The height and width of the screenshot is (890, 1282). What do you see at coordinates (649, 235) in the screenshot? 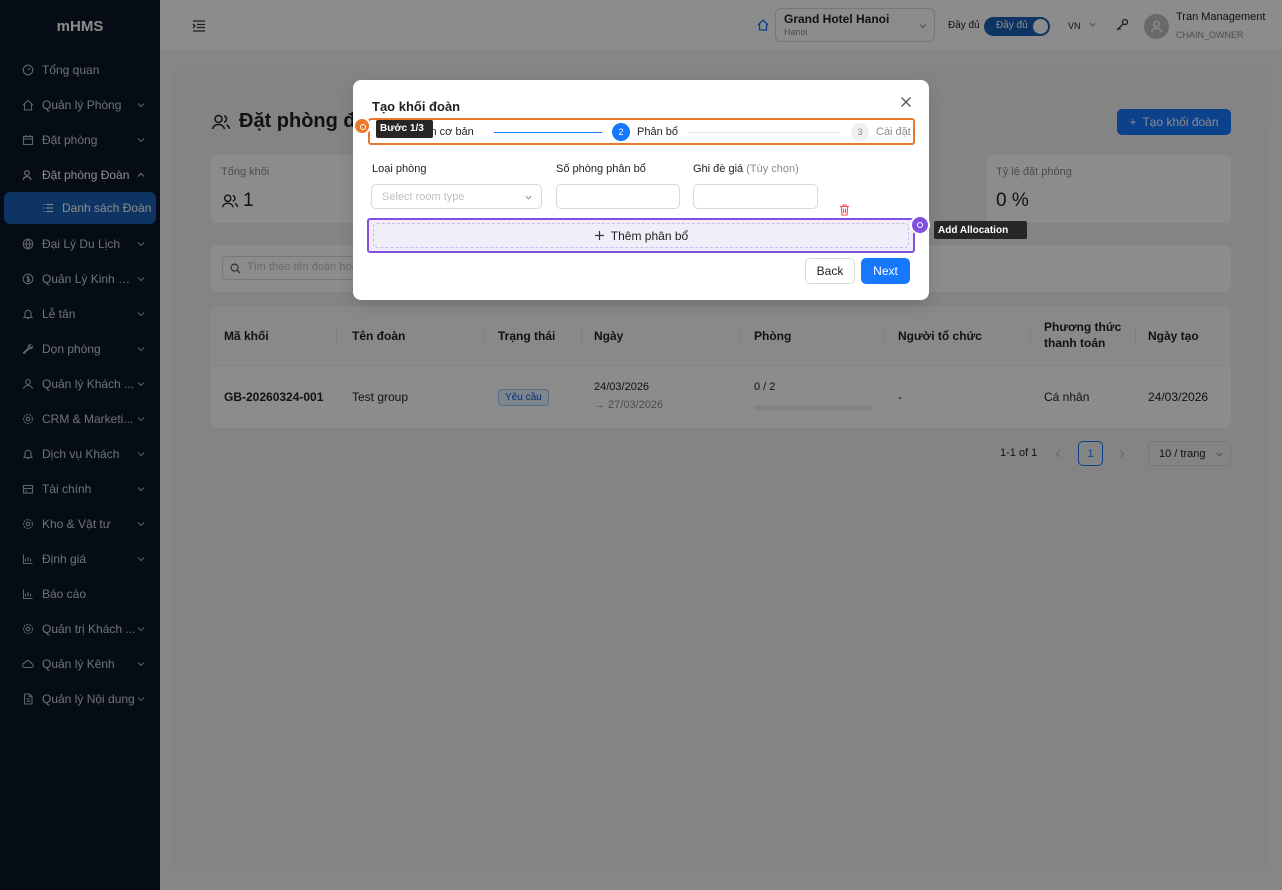
I see `add-allocation-label: Thêm phân bổ` at bounding box center [649, 235].